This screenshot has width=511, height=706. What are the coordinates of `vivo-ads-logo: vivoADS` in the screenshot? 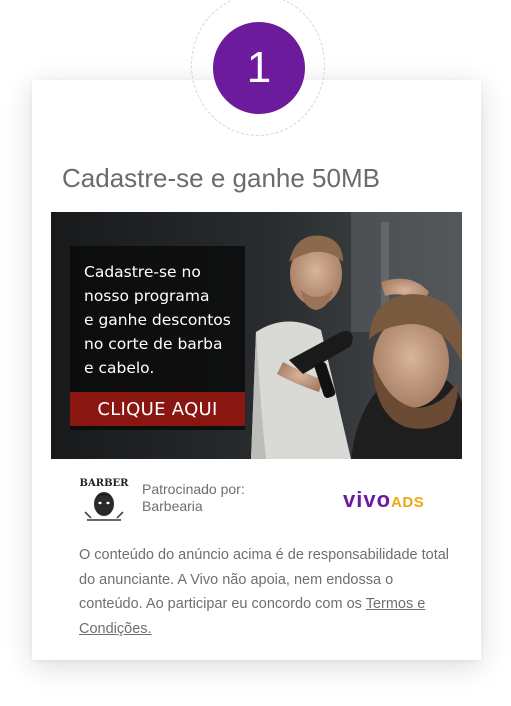 It's located at (383, 500).